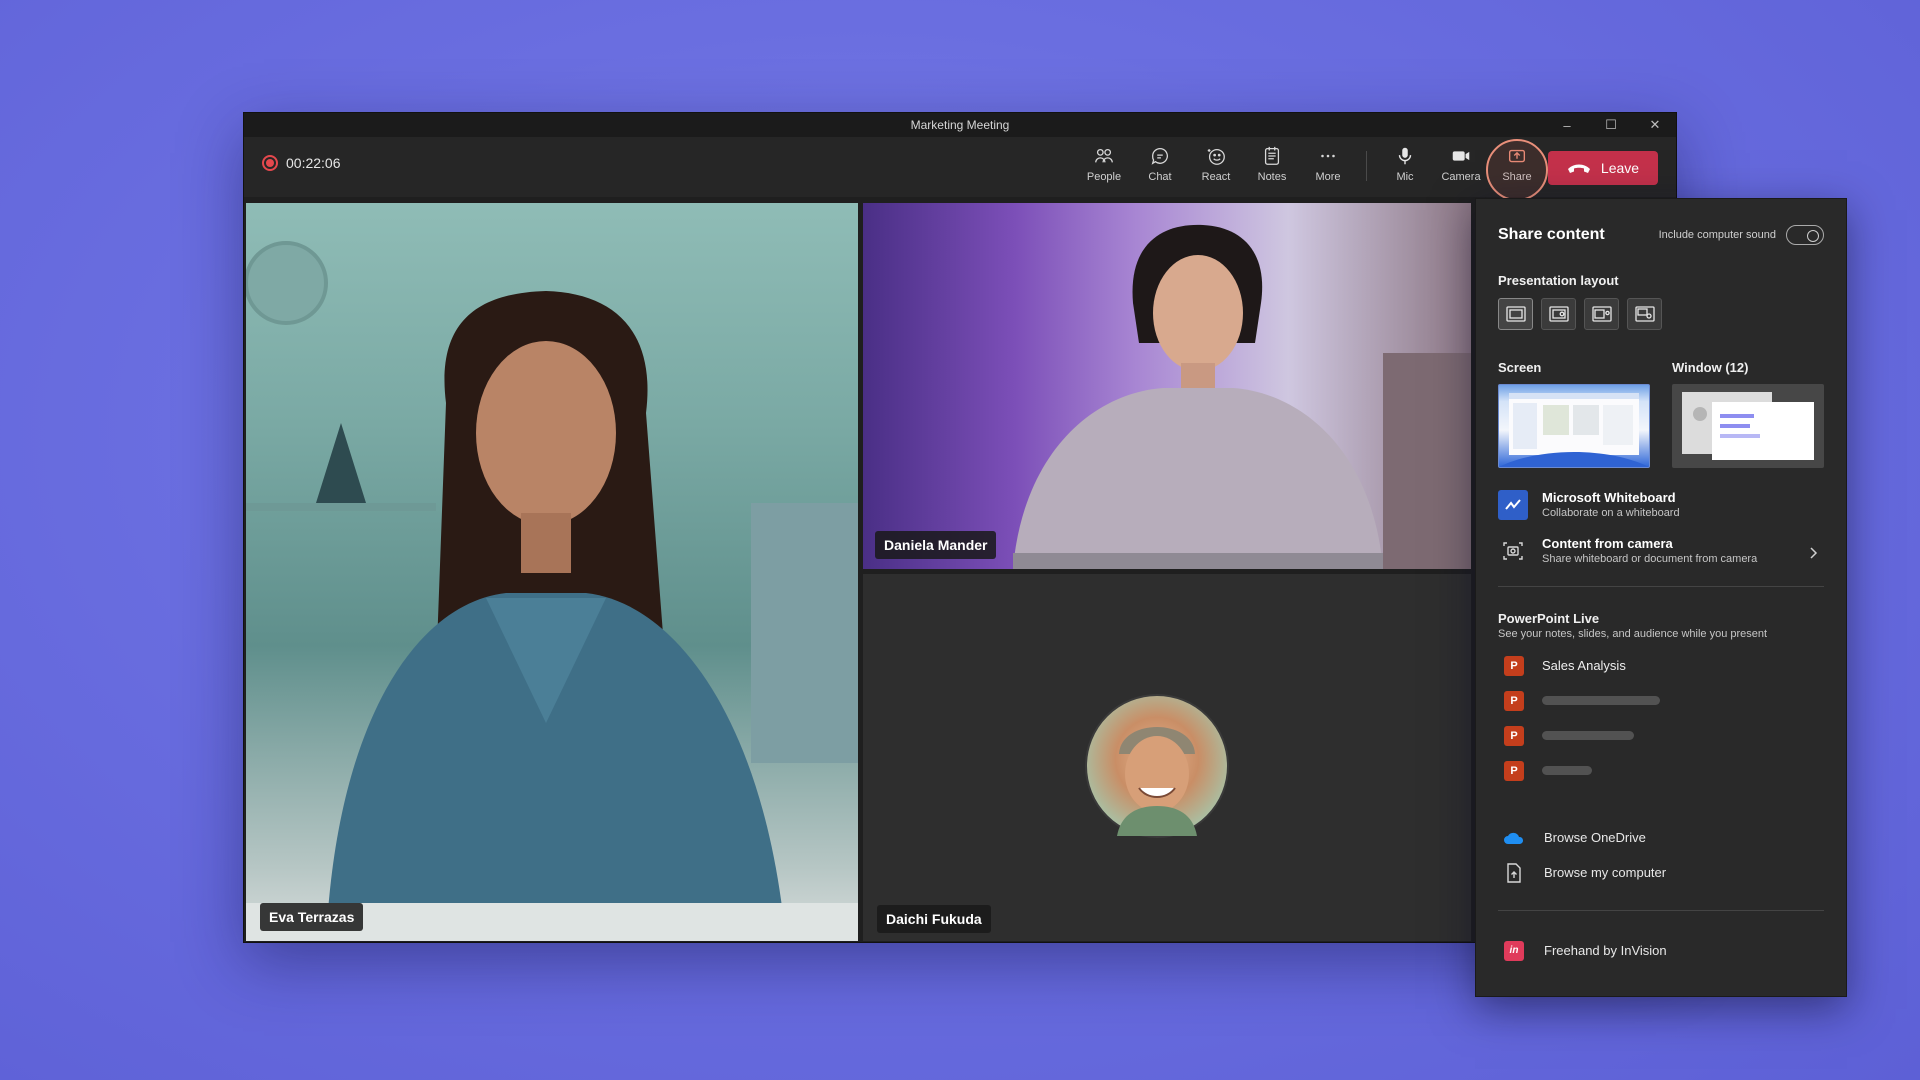 The width and height of the screenshot is (1920, 1080). What do you see at coordinates (1609, 497) in the screenshot?
I see `whiteboard-title: Microsoft Whiteboard` at bounding box center [1609, 497].